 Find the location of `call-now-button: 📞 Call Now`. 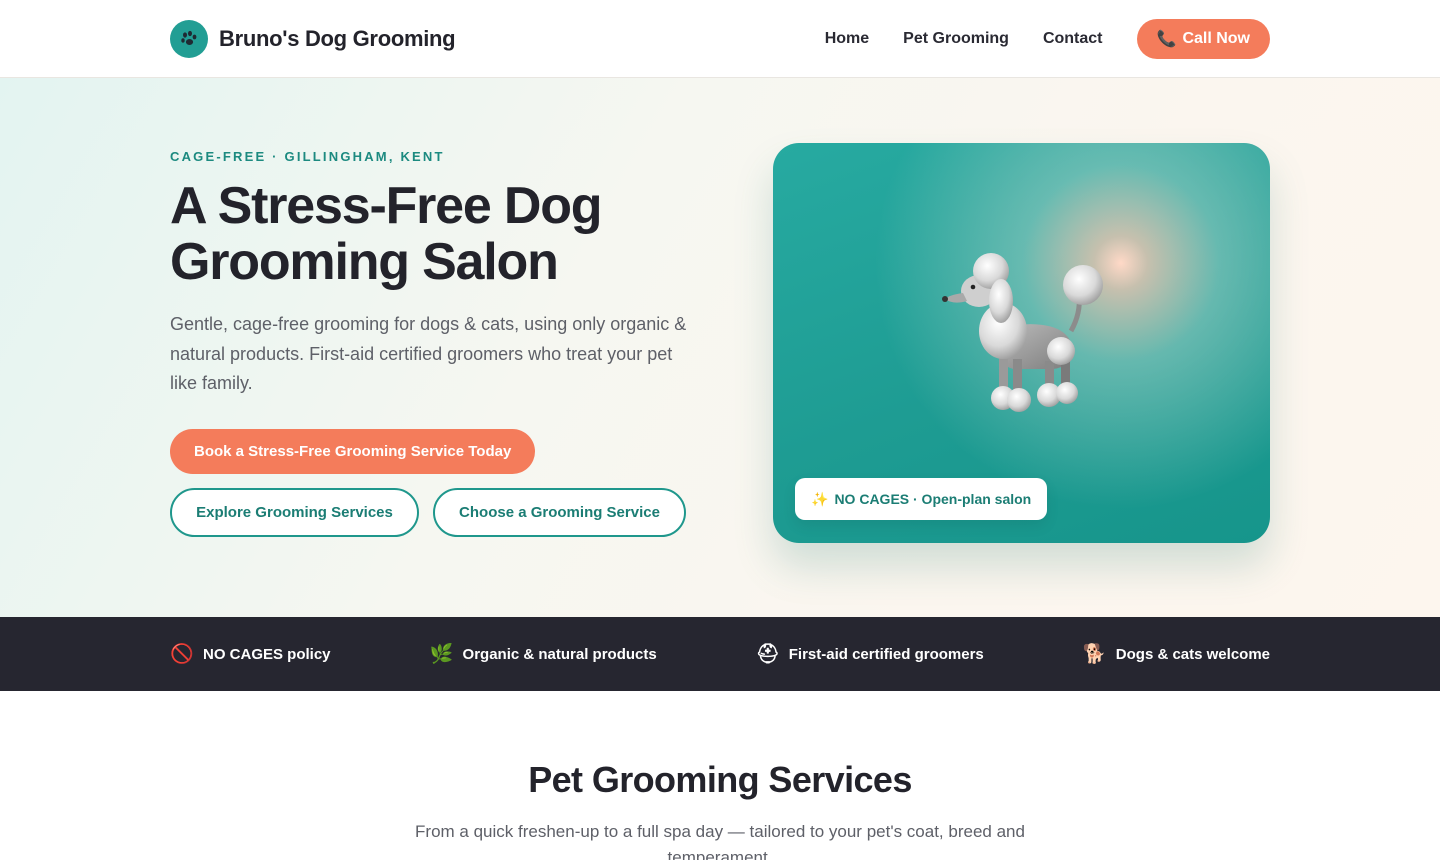

call-now-button: 📞 Call Now is located at coordinates (1203, 39).